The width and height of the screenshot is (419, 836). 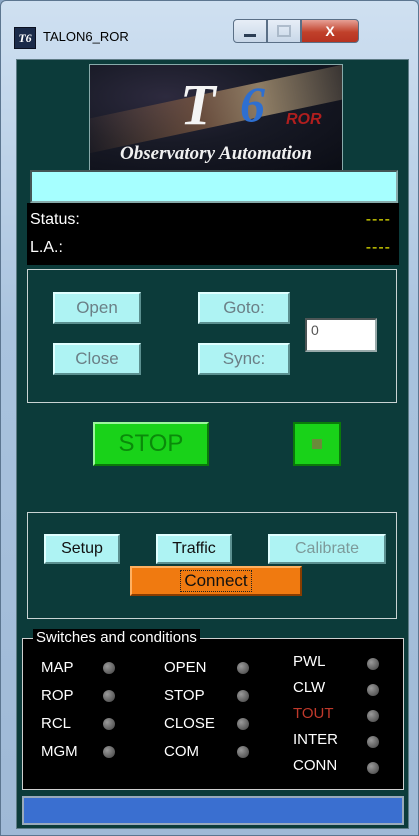 What do you see at coordinates (373, 664) in the screenshot?
I see `pwl-indicator-icon` at bounding box center [373, 664].